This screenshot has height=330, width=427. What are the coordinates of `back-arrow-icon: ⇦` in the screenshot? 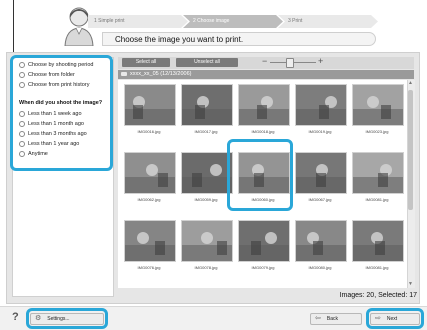 It's located at (318, 318).